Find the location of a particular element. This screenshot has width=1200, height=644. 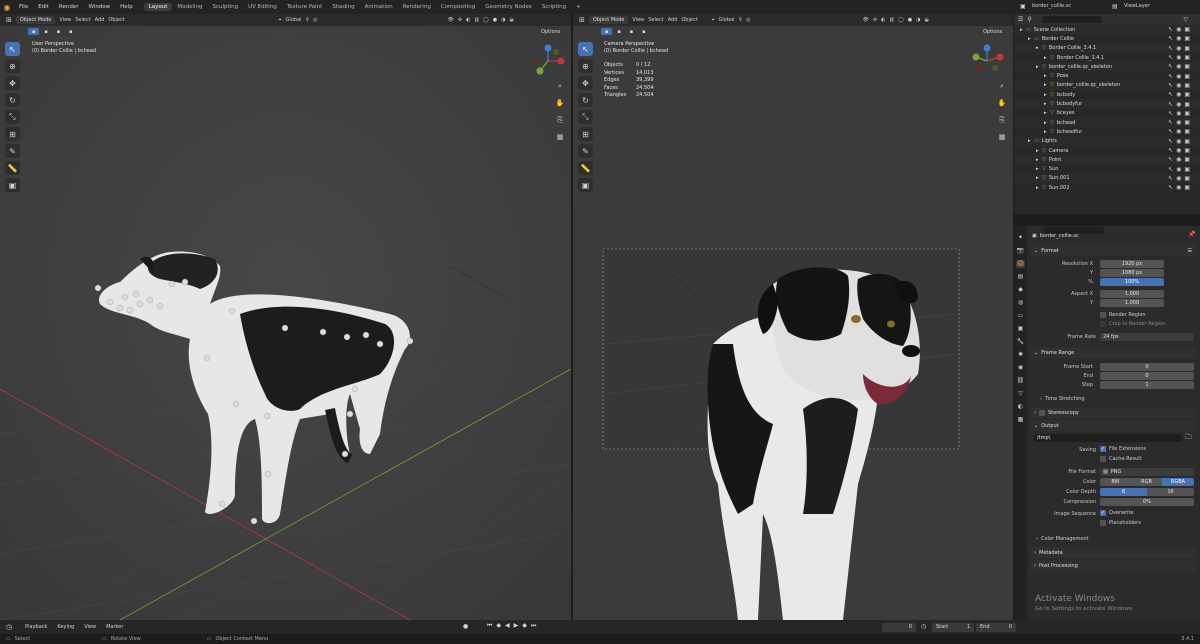

menu-help: Help is located at coordinates (126, 7).